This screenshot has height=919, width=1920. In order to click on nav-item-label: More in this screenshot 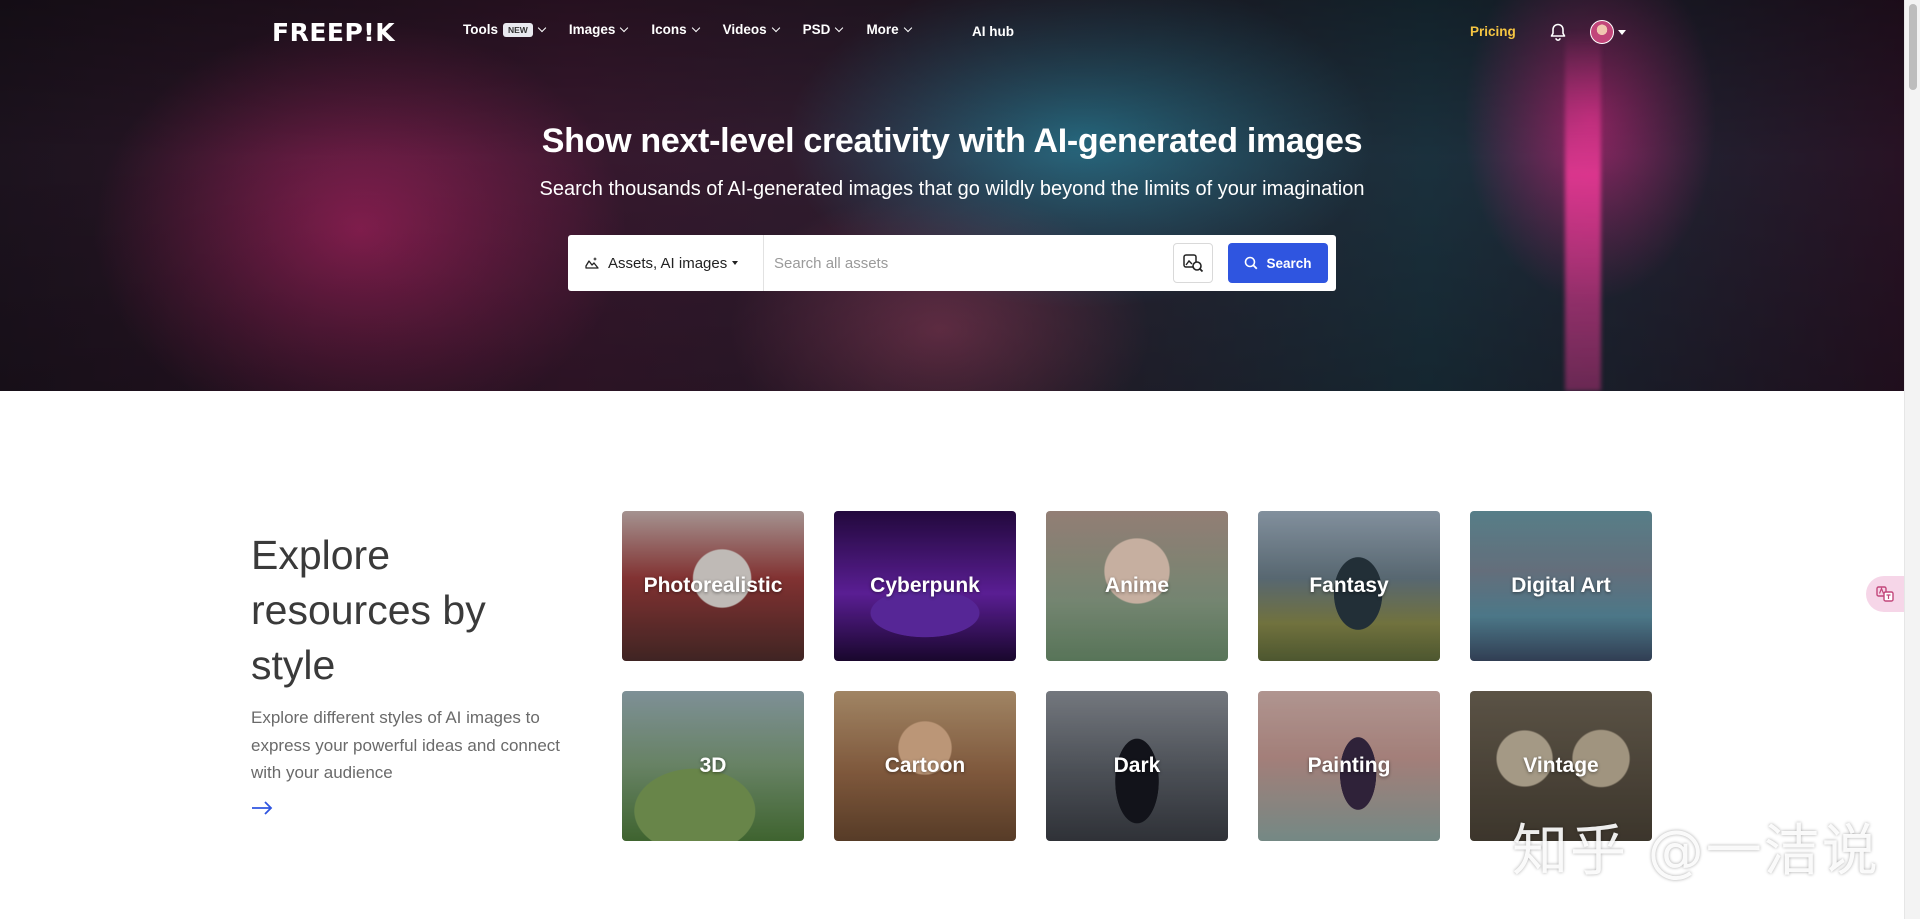, I will do `click(882, 29)`.